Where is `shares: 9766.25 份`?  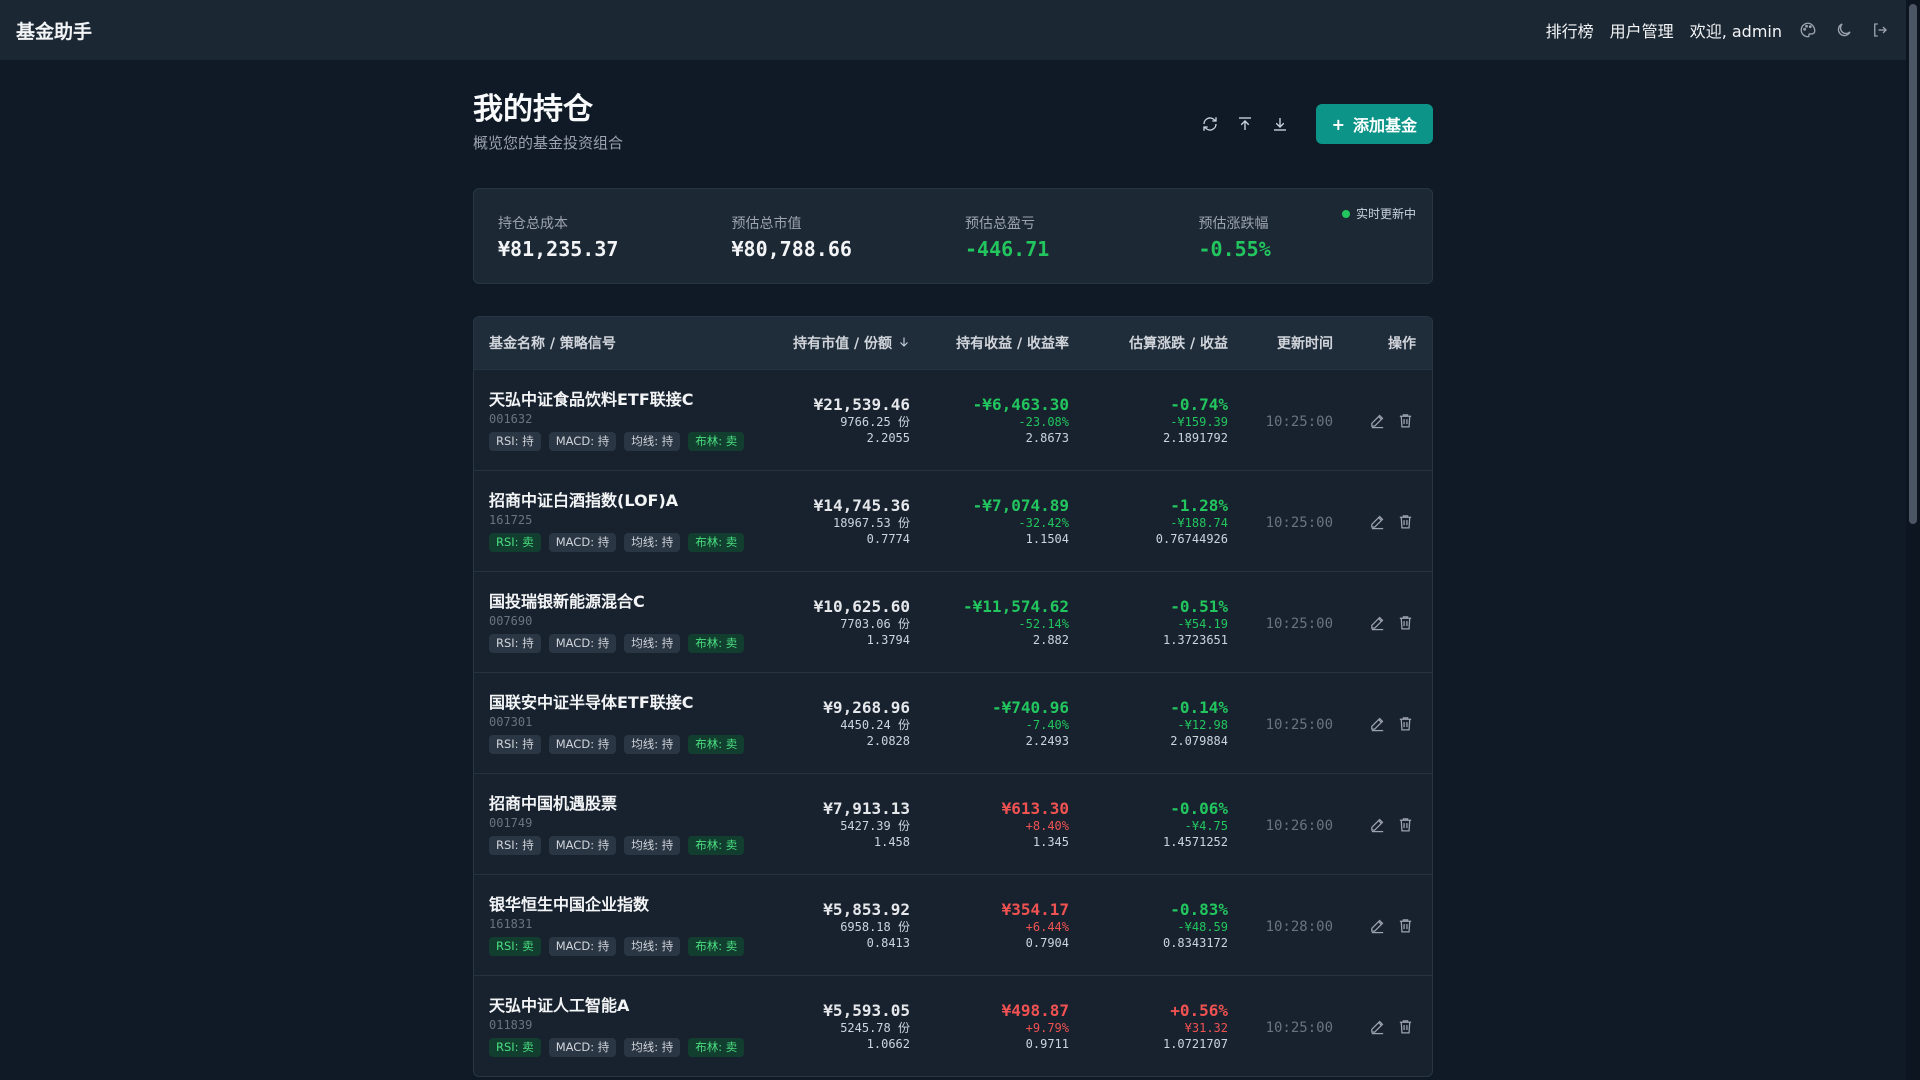 shares: 9766.25 份 is located at coordinates (875, 421).